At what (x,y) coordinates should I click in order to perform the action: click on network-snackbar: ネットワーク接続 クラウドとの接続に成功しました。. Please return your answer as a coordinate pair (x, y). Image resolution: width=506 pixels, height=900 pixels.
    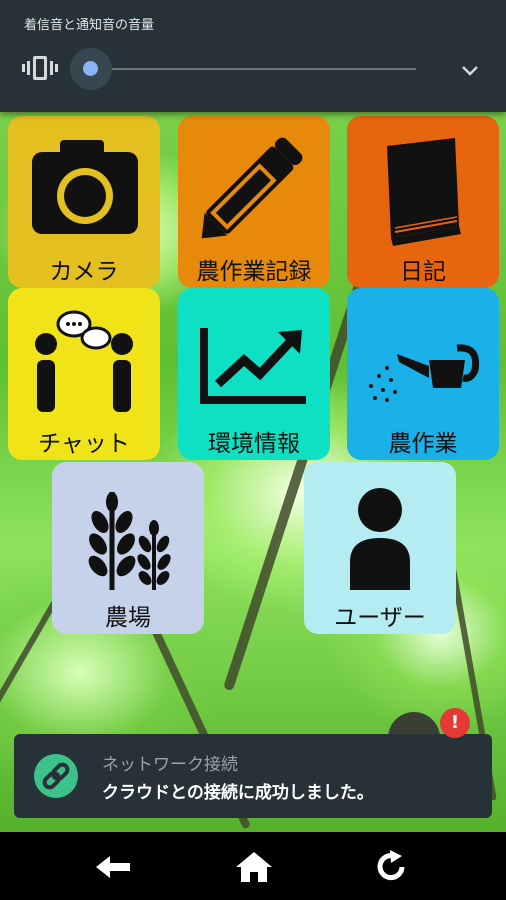
    Looking at the image, I should click on (253, 776).